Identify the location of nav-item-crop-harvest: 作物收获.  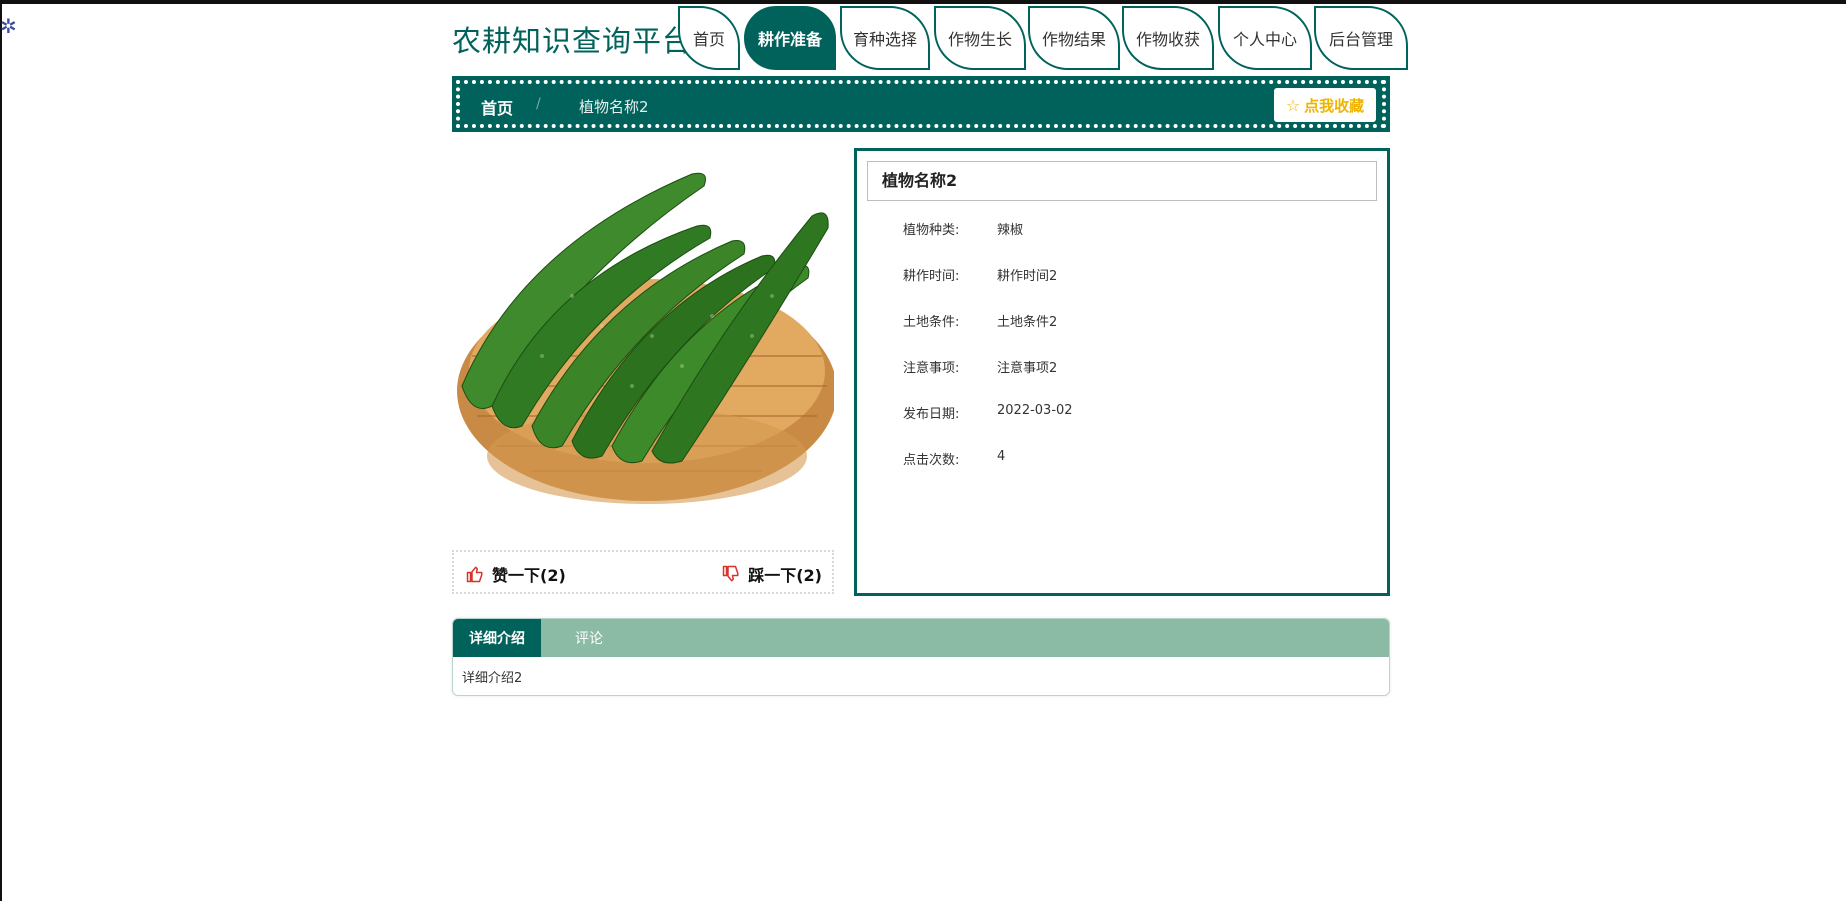
(1168, 38).